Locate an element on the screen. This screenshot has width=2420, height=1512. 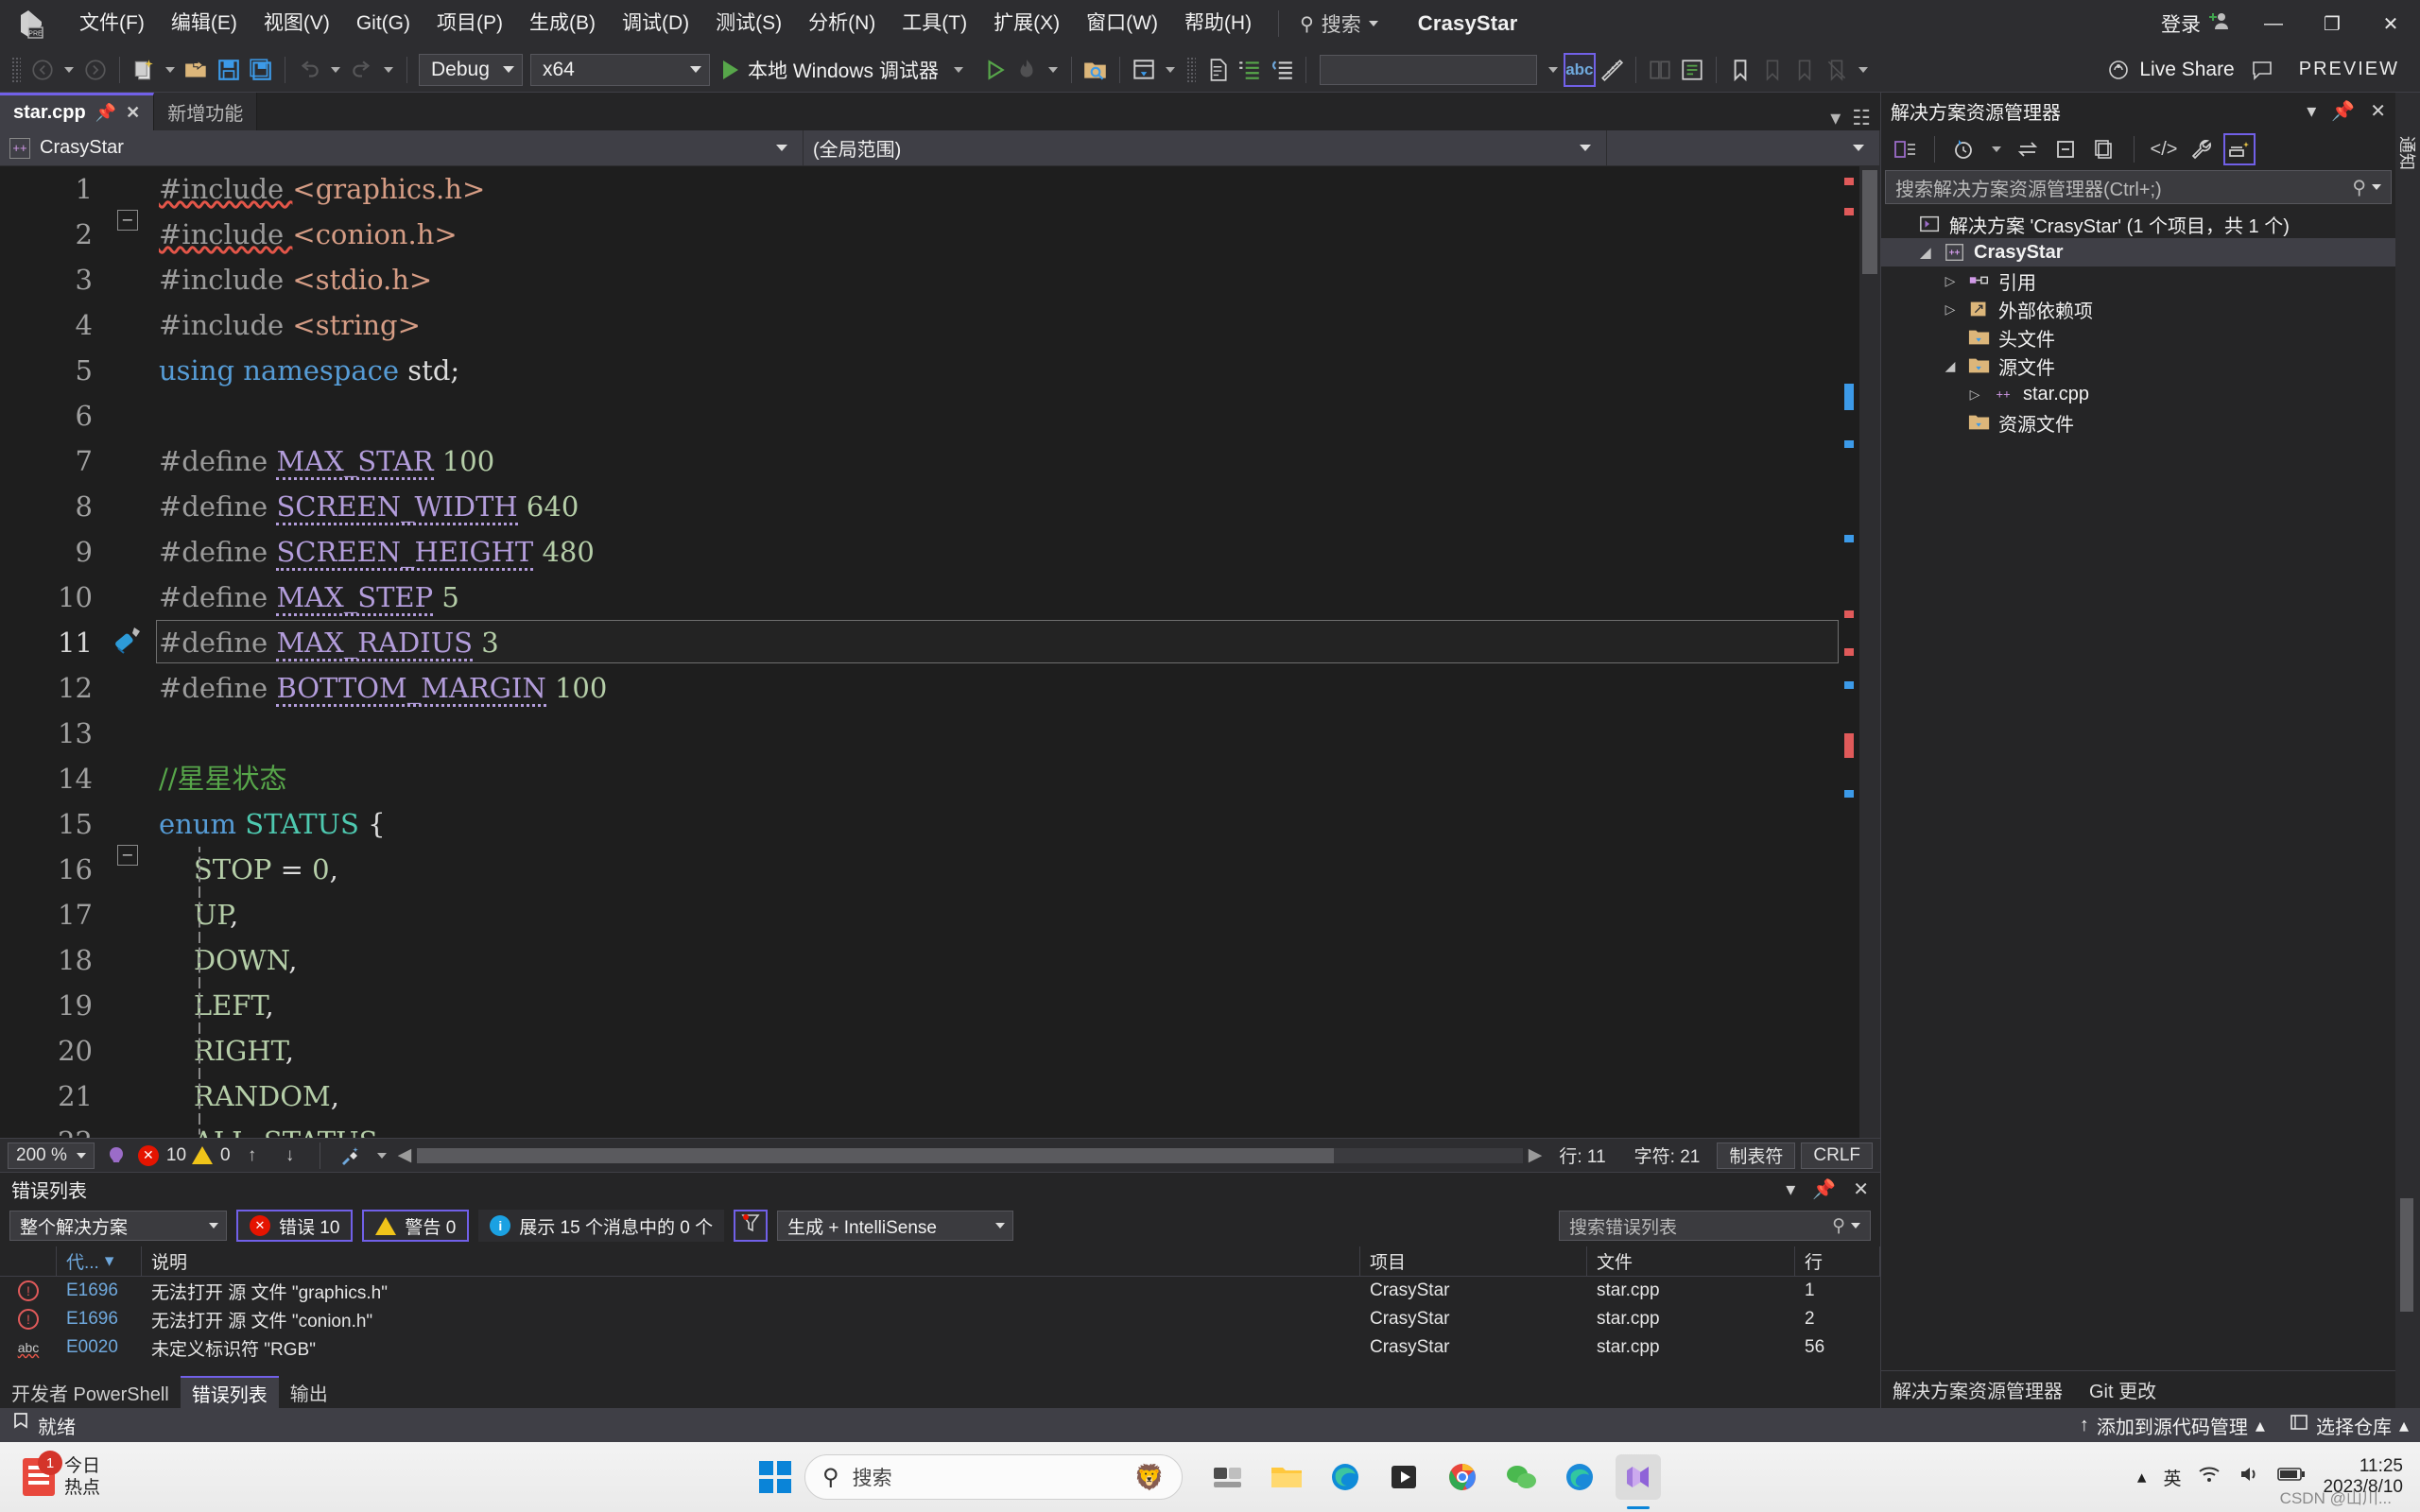
code-cleanup-dropdown-icon is located at coordinates (382, 1155).